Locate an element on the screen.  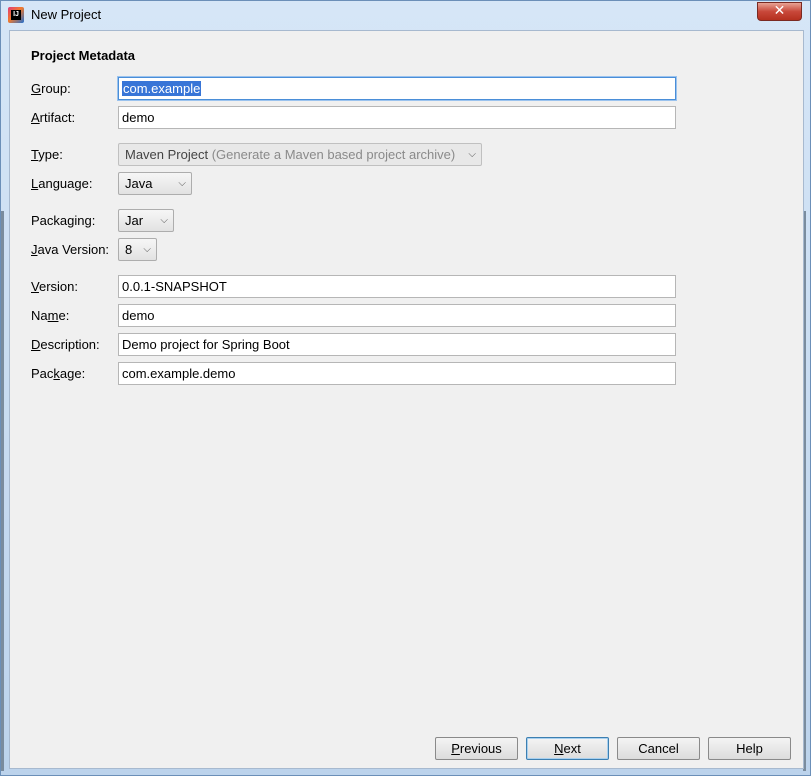
previous-button: Previous is located at coordinates (476, 748).